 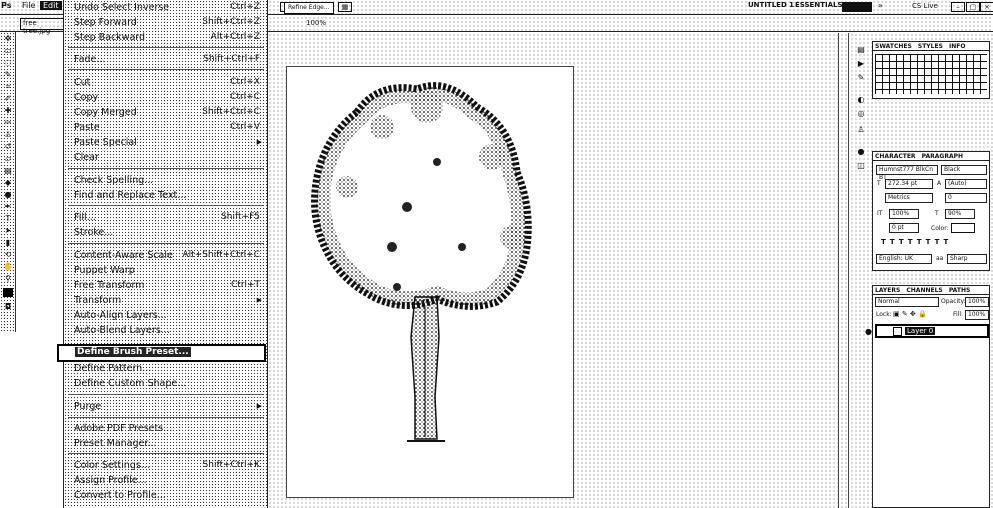 What do you see at coordinates (977, 315) in the screenshot?
I see `fill-field: 100%` at bounding box center [977, 315].